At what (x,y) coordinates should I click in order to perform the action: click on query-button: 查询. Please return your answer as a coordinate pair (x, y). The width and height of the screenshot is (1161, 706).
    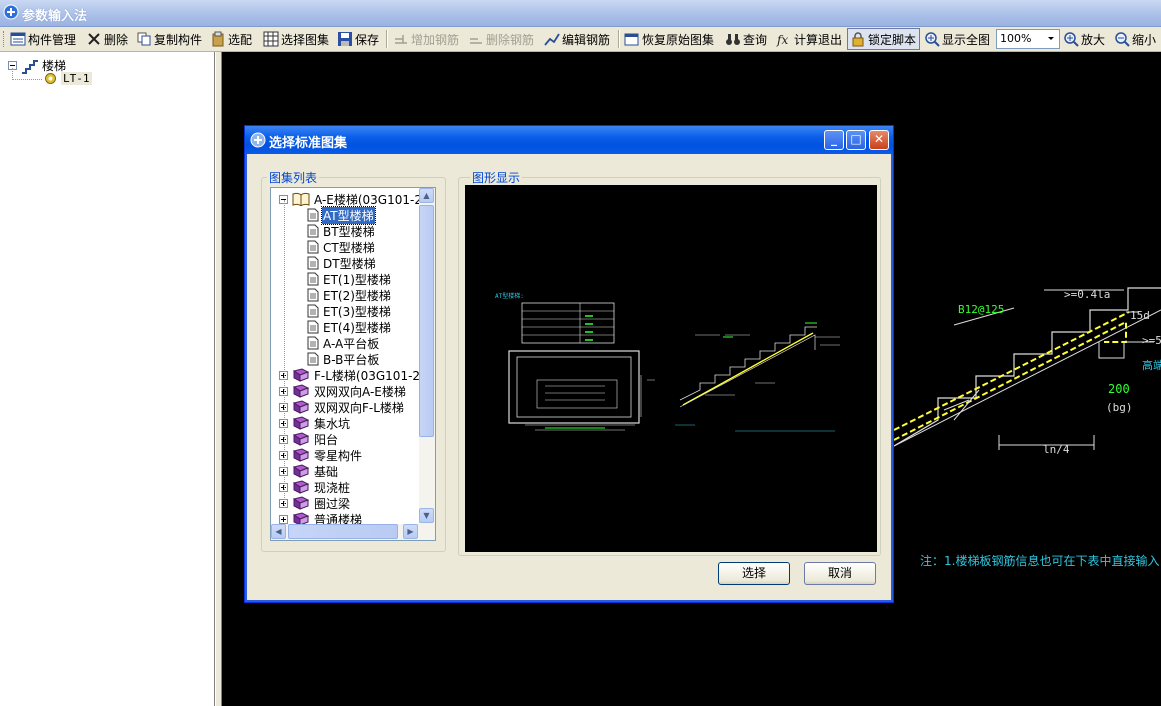
    Looking at the image, I should click on (746, 39).